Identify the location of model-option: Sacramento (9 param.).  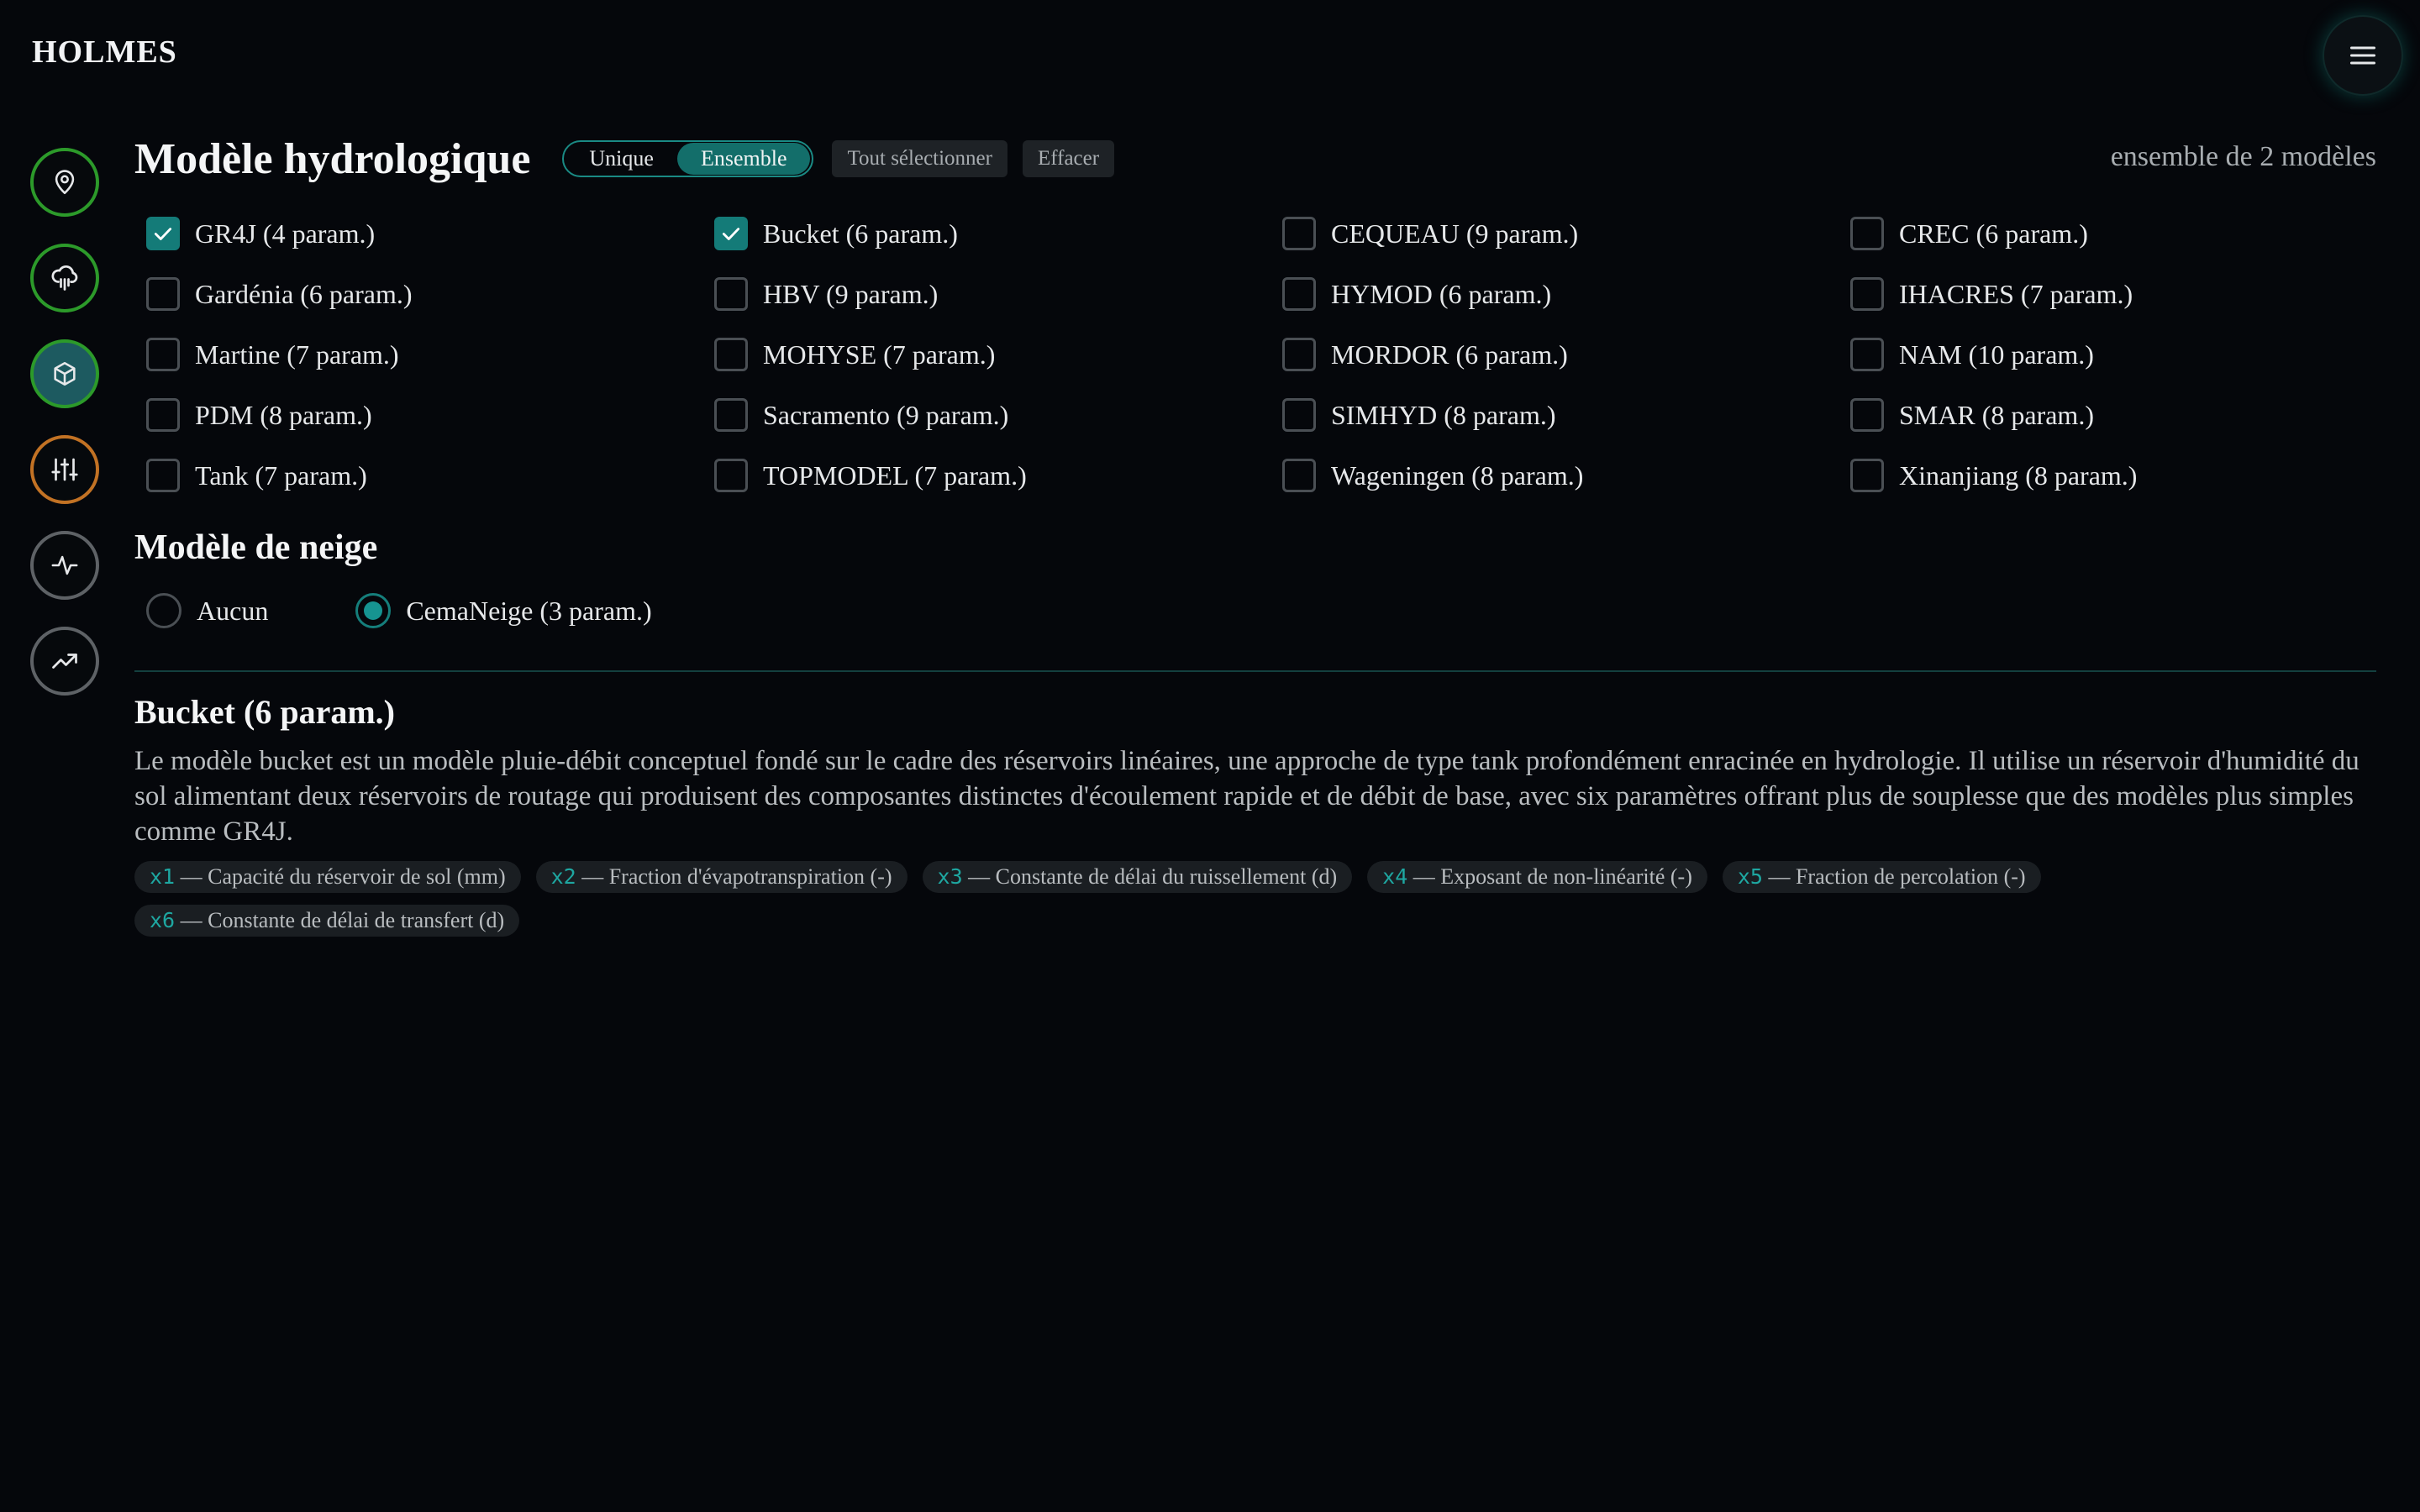
(986, 414).